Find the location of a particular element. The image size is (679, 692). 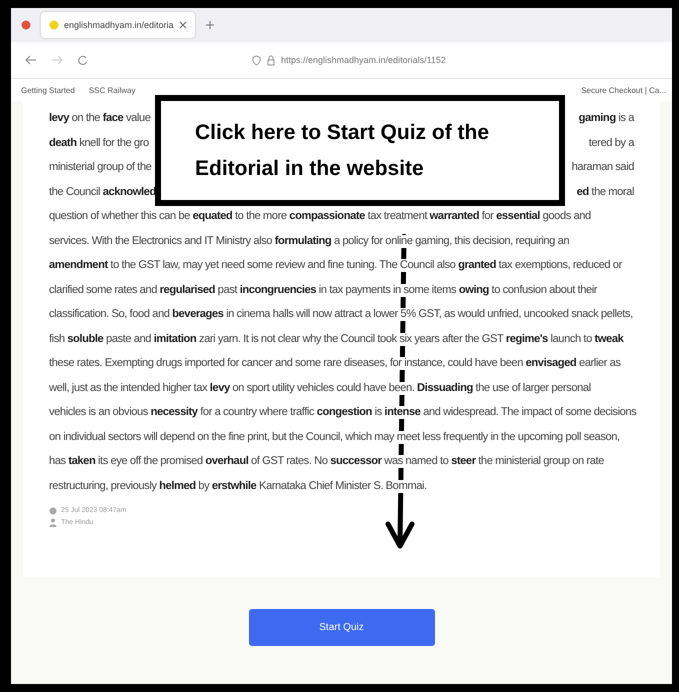

clock-icon is located at coordinates (53, 510).